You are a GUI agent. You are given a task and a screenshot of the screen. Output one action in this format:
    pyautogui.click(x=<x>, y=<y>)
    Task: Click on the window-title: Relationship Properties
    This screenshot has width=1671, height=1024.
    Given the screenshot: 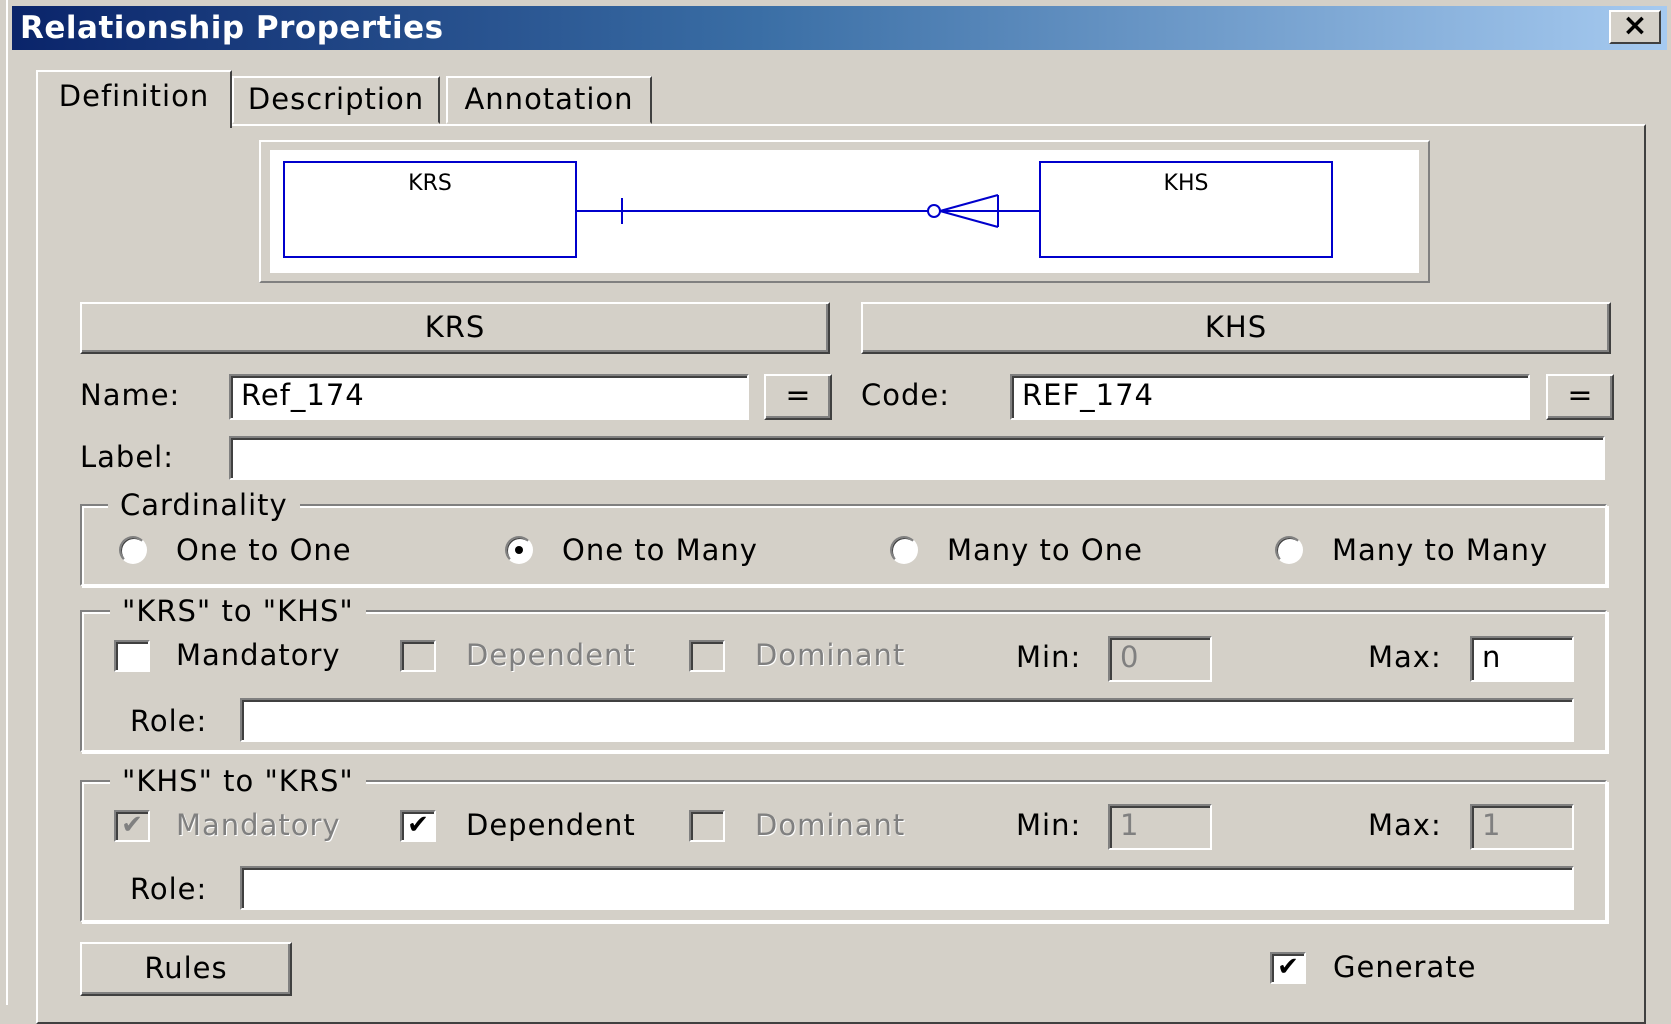 What is the action you would take?
    pyautogui.click(x=232, y=28)
    